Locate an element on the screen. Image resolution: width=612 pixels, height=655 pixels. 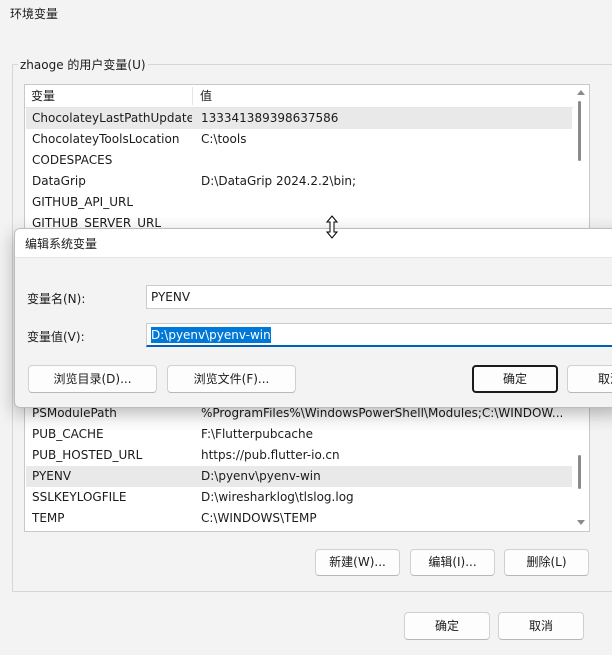
table-row: CODESPACES is located at coordinates (299, 160).